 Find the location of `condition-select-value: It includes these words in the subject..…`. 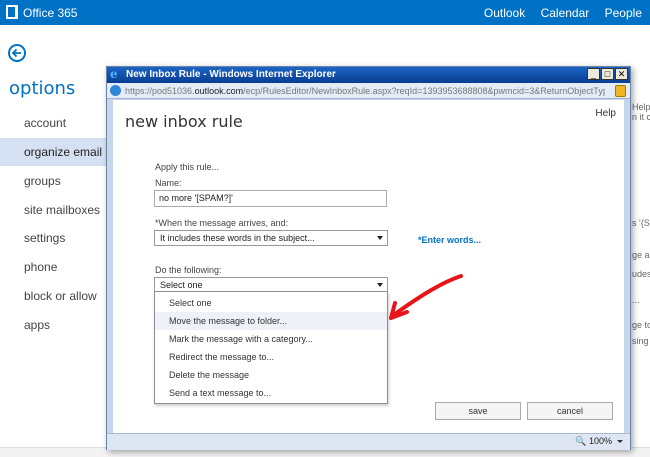

condition-select-value: It includes these words in the subject..… is located at coordinates (237, 238).